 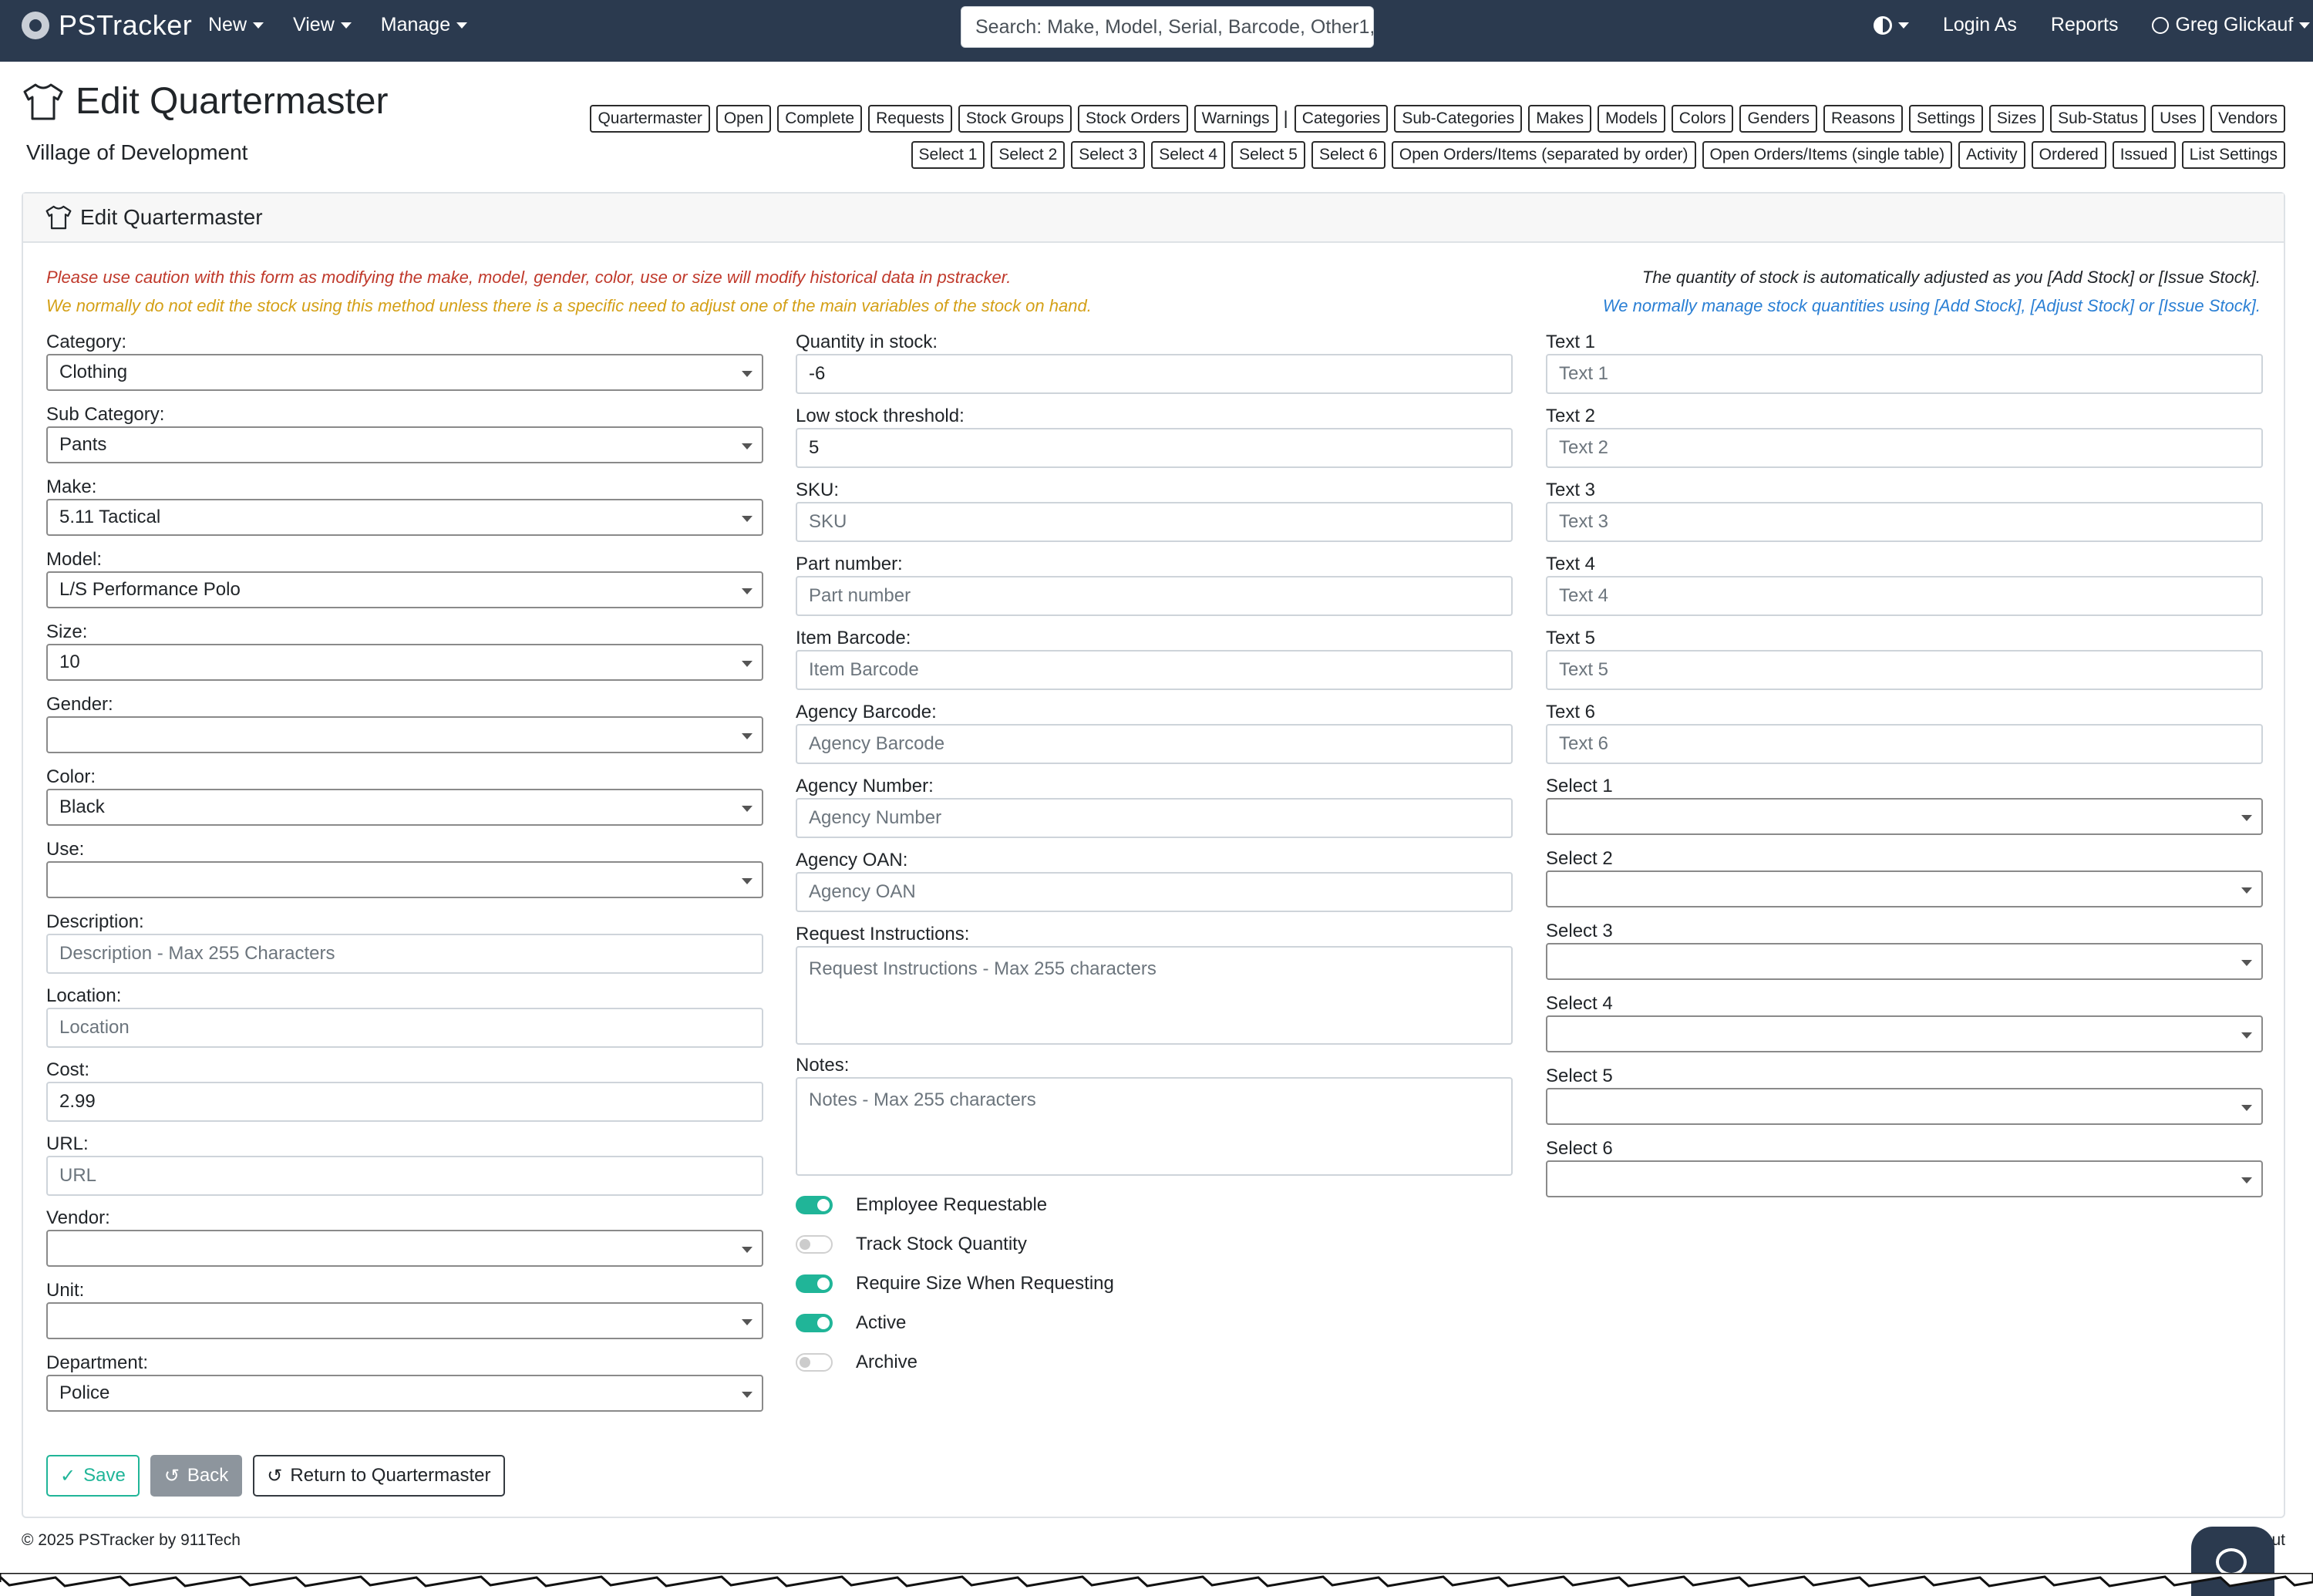 What do you see at coordinates (405, 1321) in the screenshot?
I see `unit-select` at bounding box center [405, 1321].